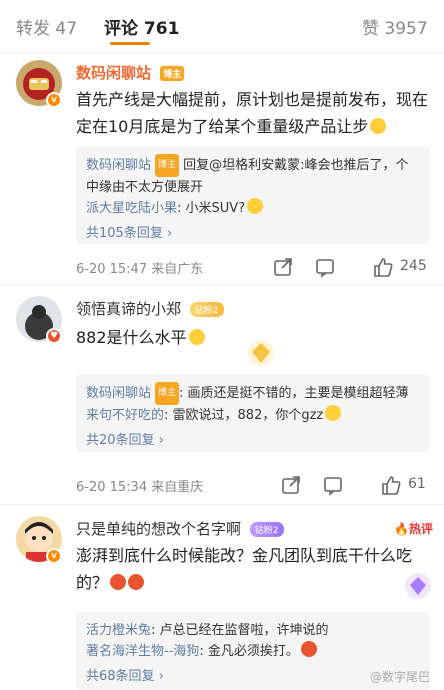 Image resolution: width=444 pixels, height=690 pixels. What do you see at coordinates (244, 555) in the screenshot?
I see `comment-text-line: 澎湃到底什么时候能改？金凡团队到底干什么吃` at bounding box center [244, 555].